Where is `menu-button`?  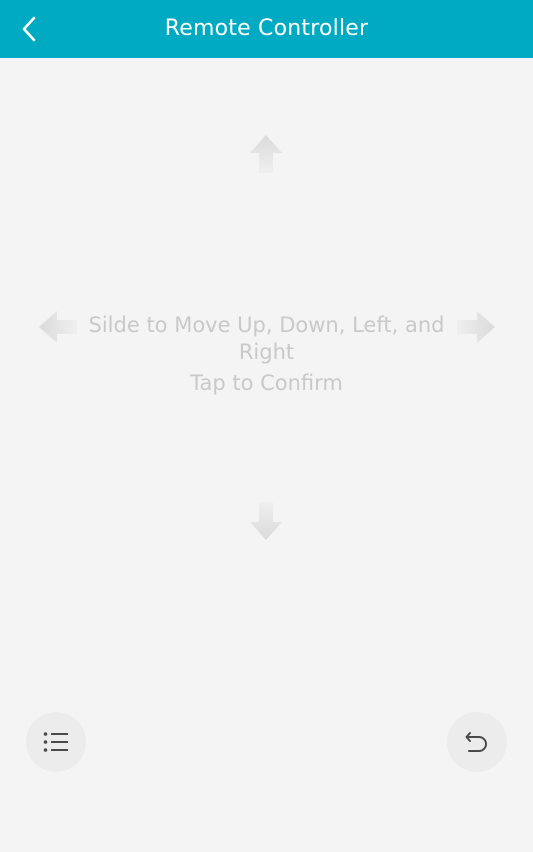
menu-button is located at coordinates (56, 742).